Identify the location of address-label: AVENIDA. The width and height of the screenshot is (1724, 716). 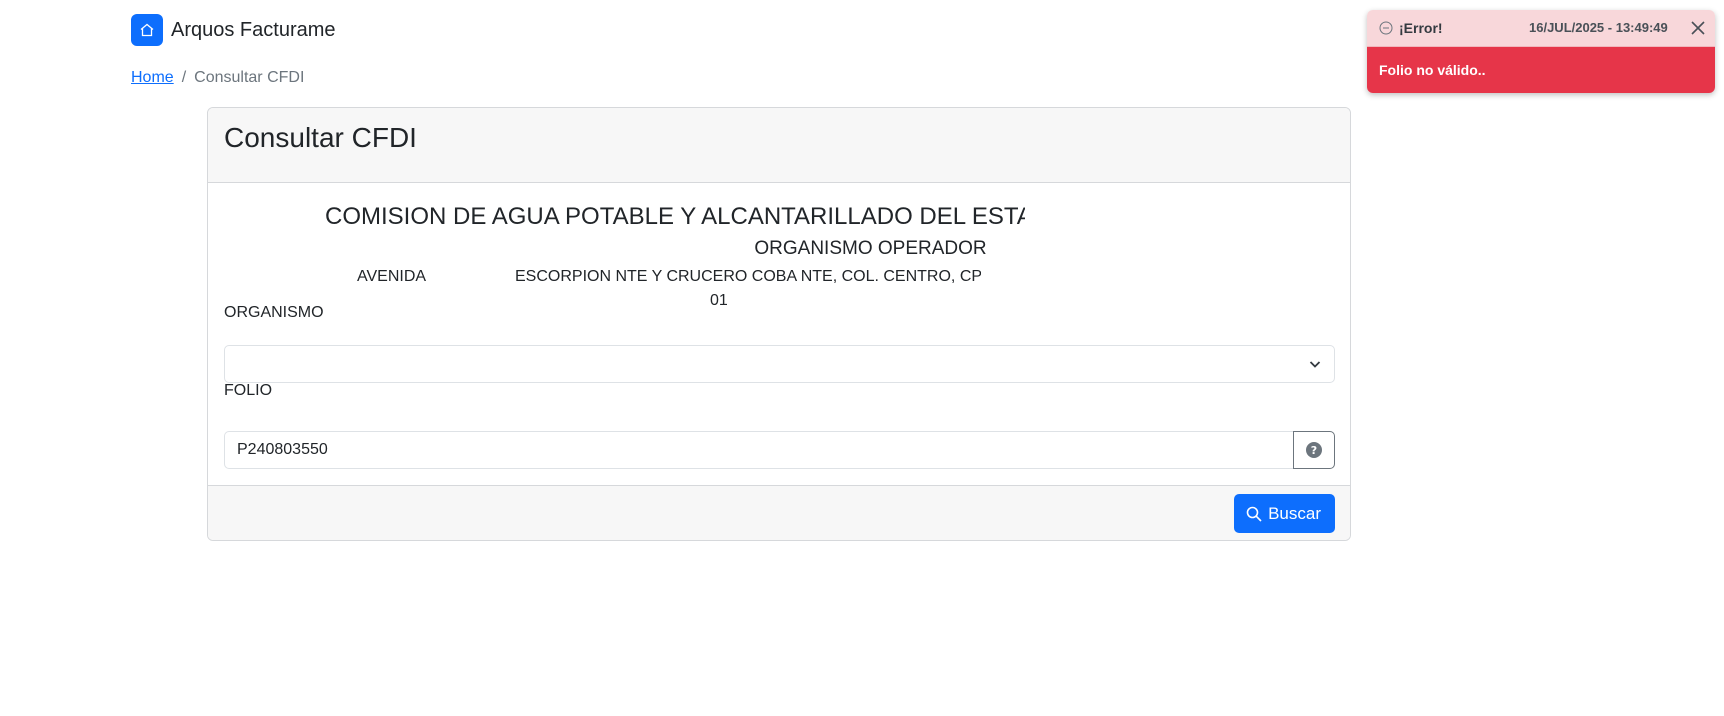
(392, 276).